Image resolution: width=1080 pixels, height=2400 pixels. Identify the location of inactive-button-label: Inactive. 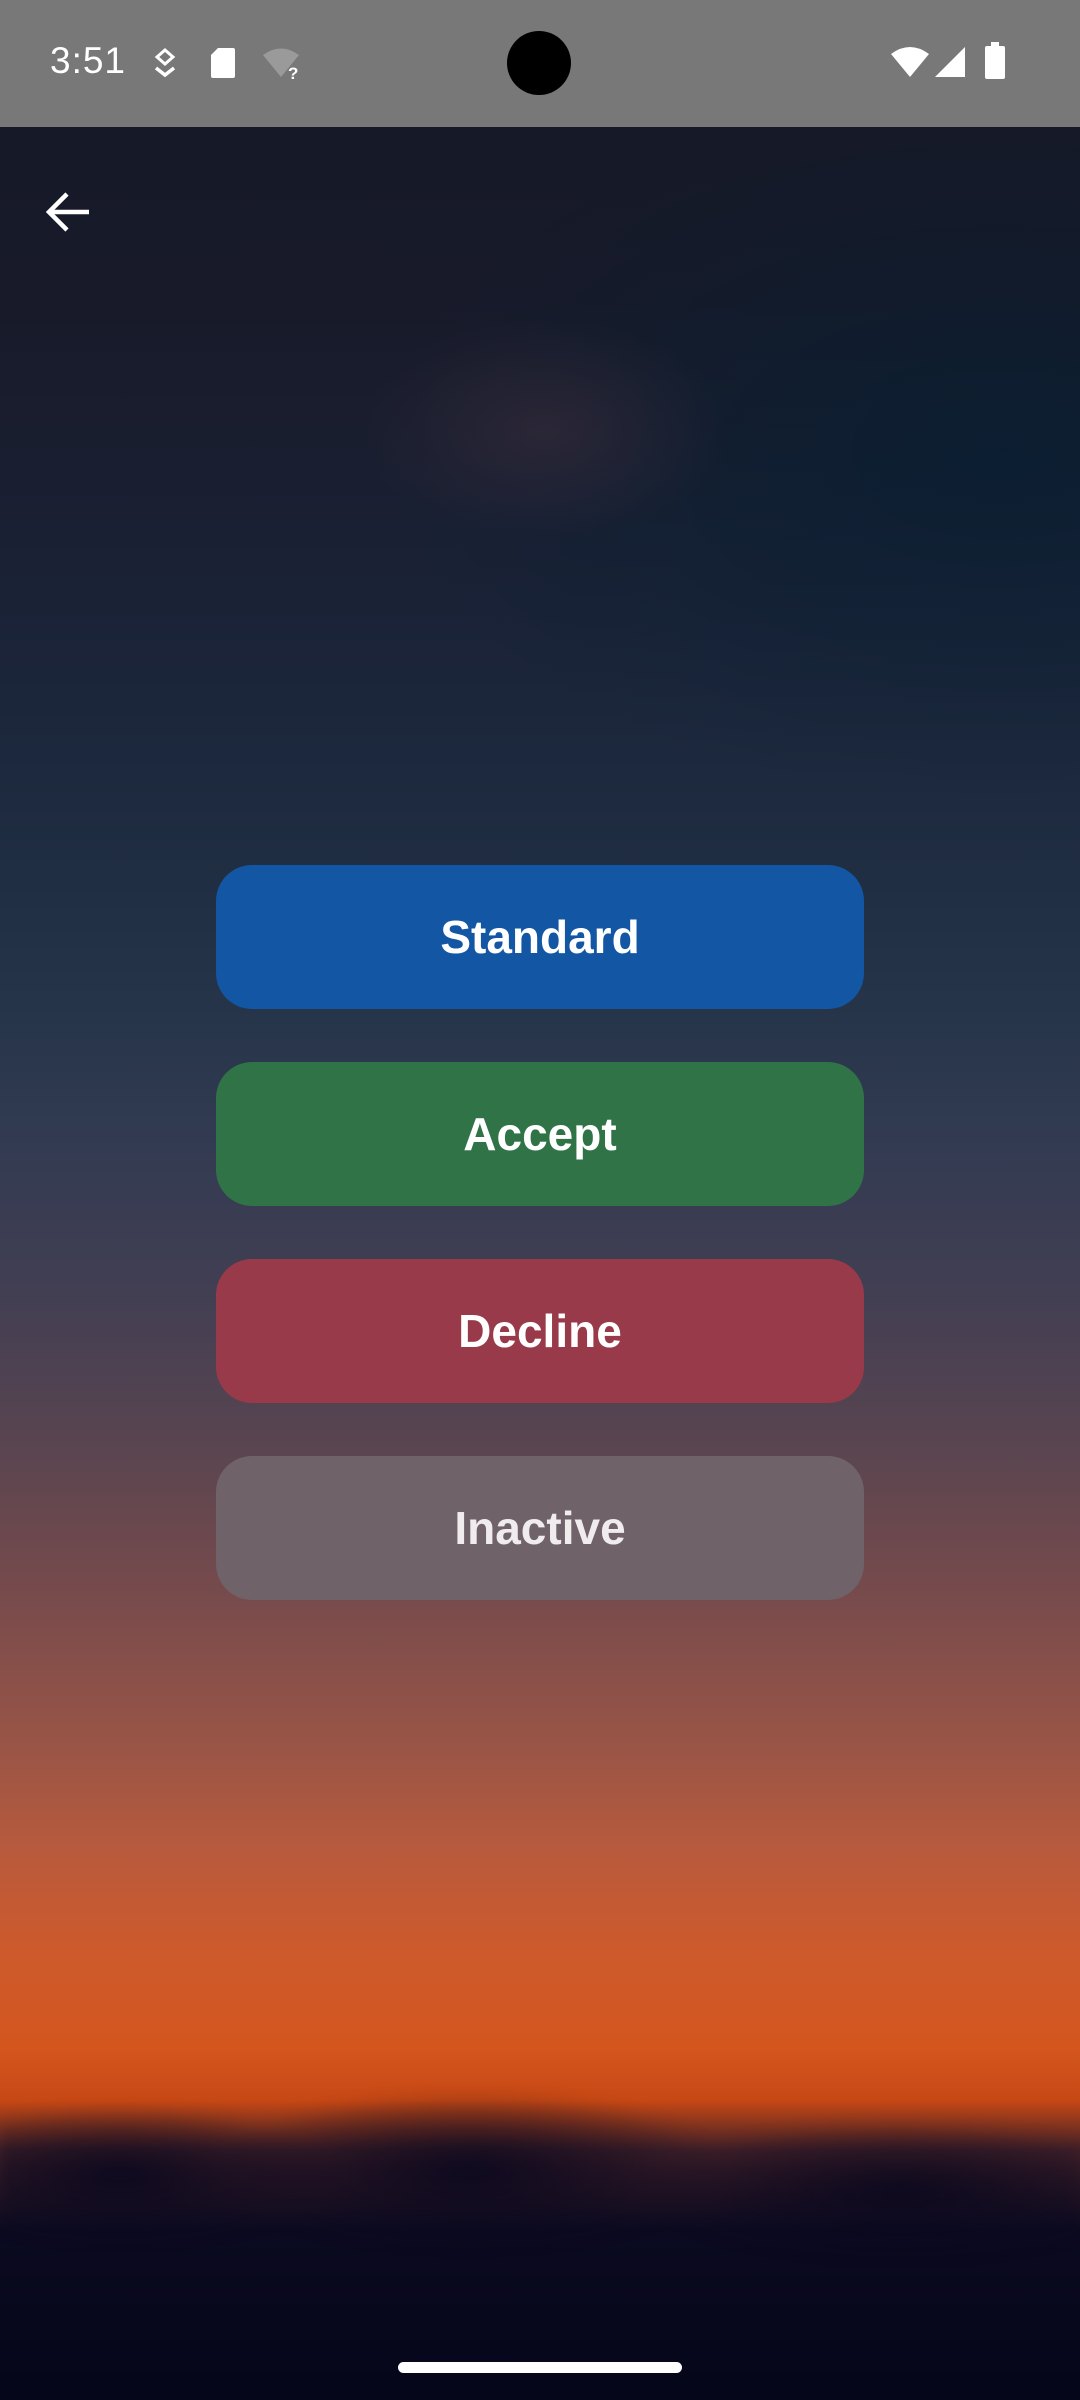
(540, 1528).